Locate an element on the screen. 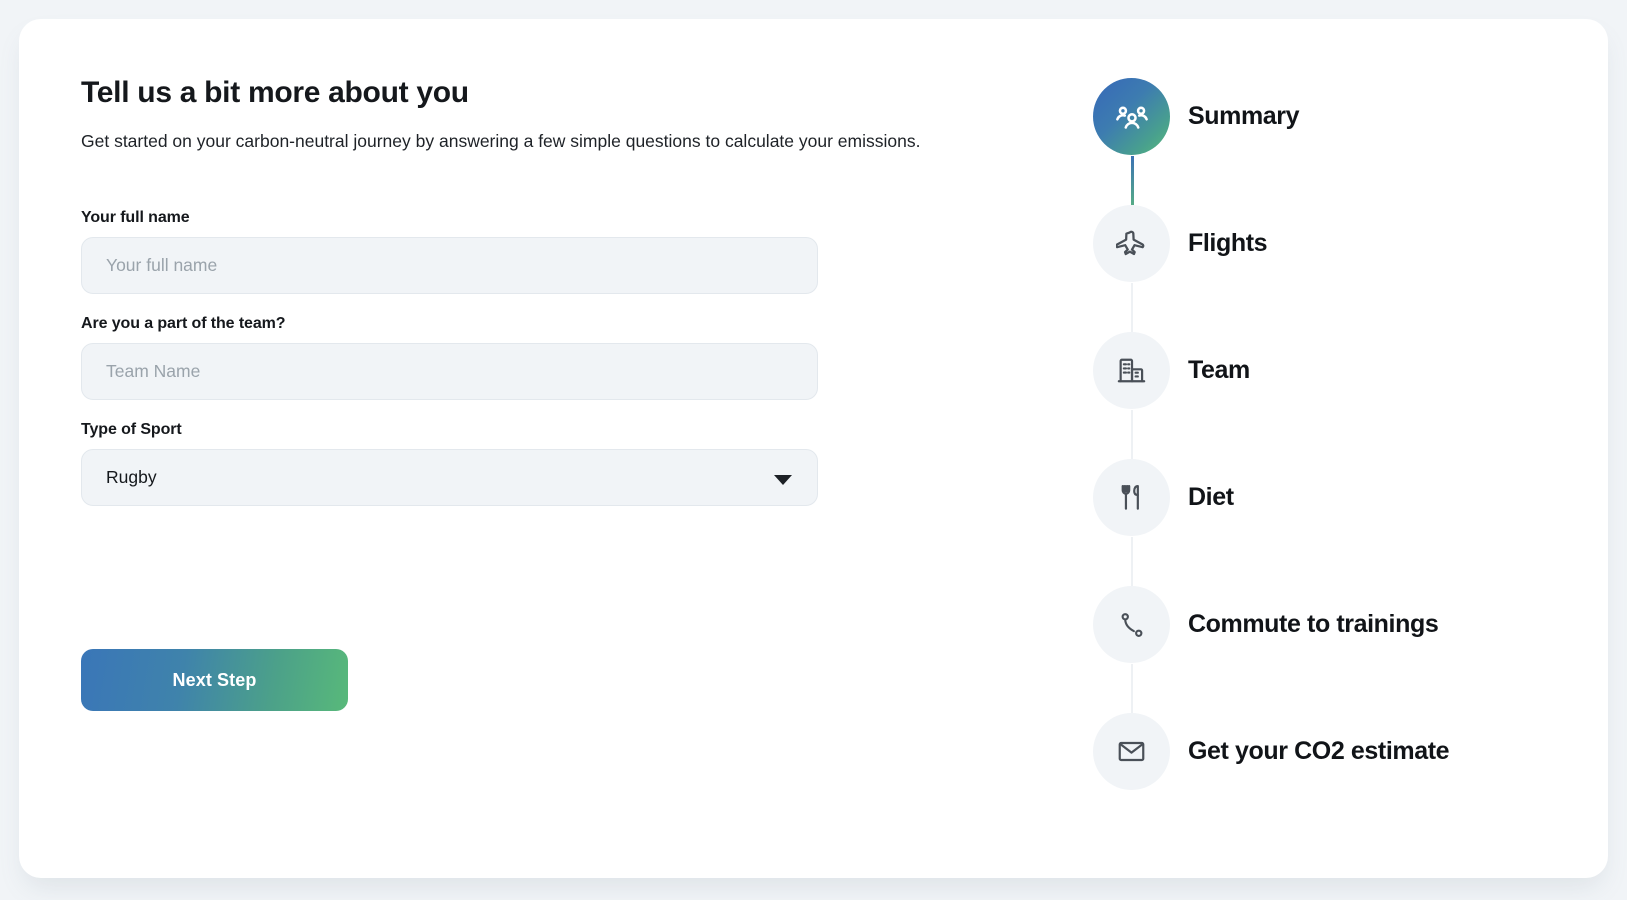 The width and height of the screenshot is (1627, 900). cutlery-icon is located at coordinates (1131, 497).